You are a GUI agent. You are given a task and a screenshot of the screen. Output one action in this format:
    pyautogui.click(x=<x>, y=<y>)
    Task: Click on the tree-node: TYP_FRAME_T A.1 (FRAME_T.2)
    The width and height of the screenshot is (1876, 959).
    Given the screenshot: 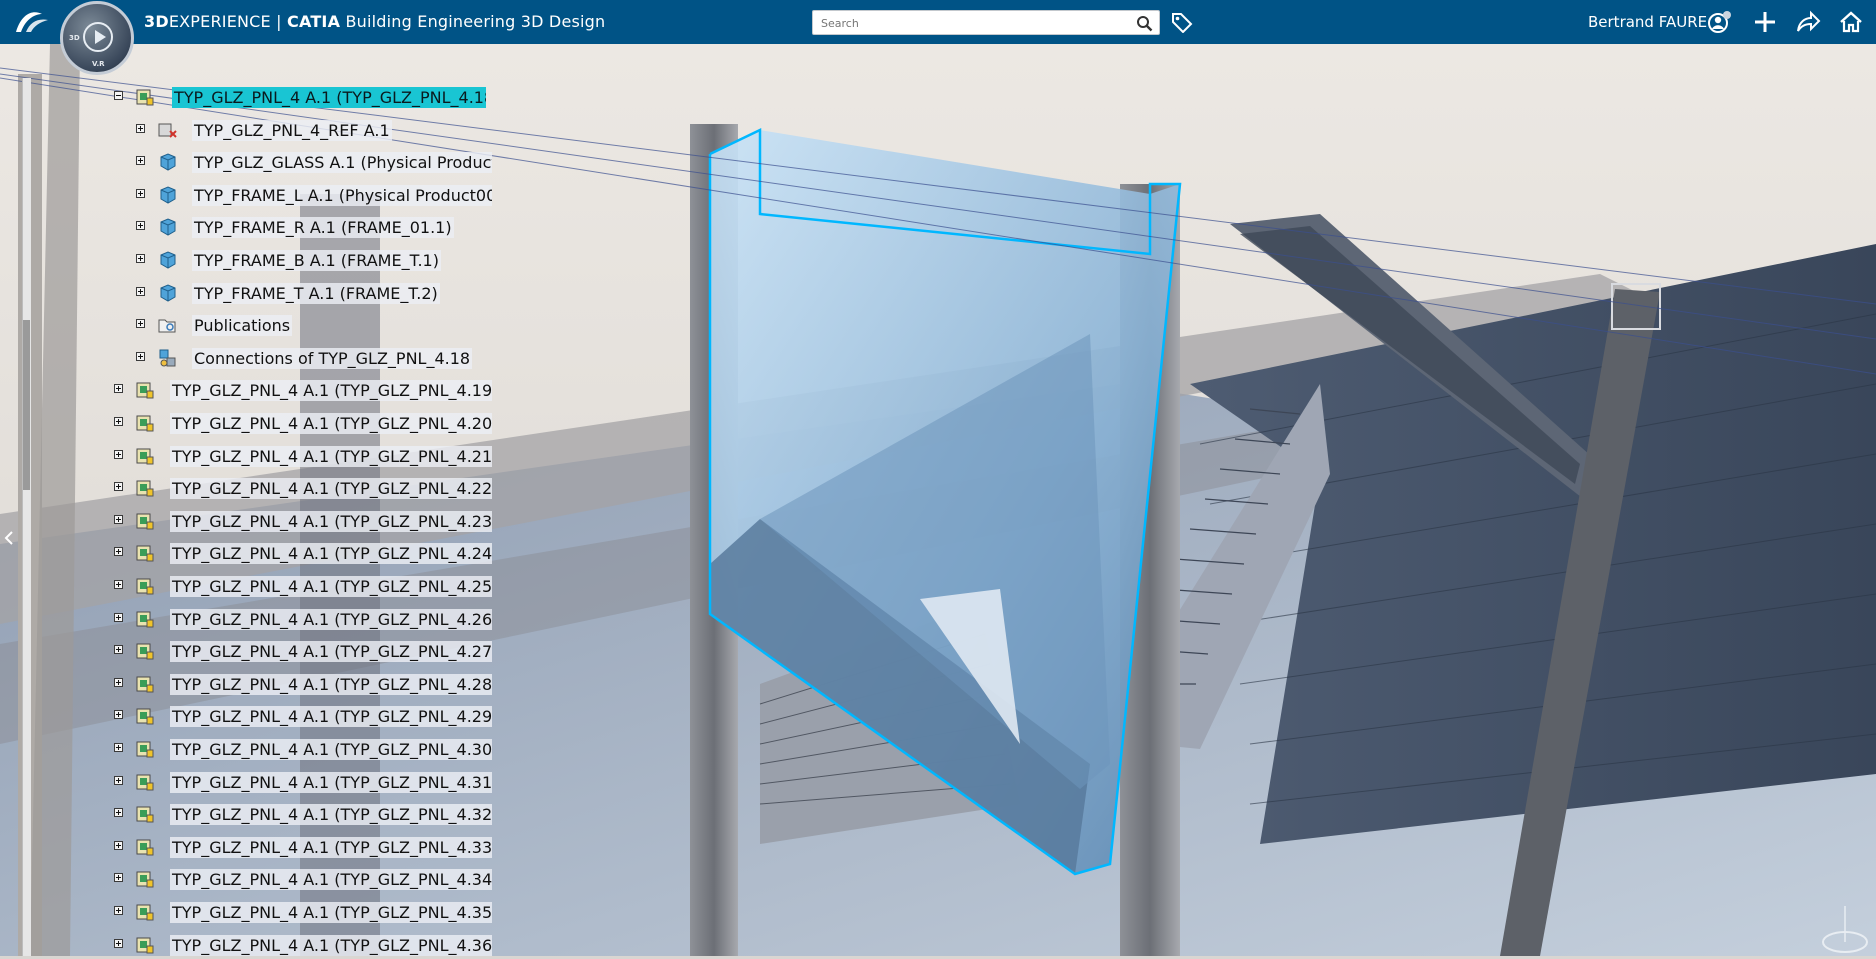 What is the action you would take?
    pyautogui.click(x=306, y=293)
    